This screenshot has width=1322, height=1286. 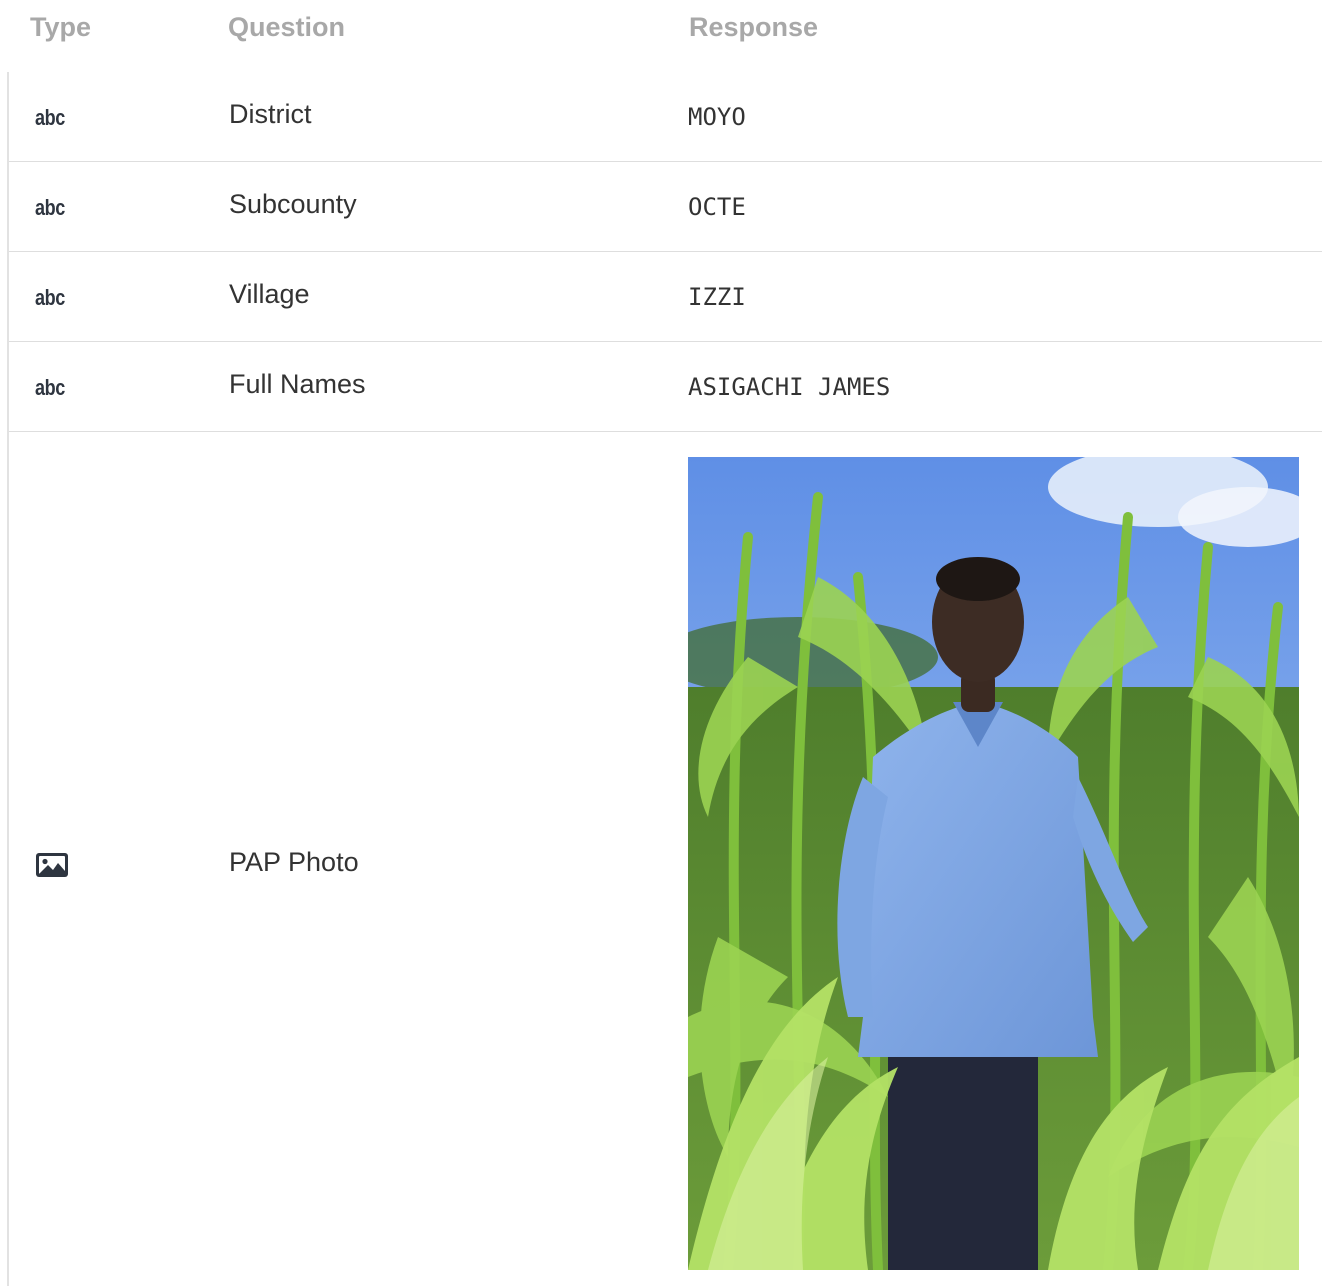 What do you see at coordinates (665, 207) in the screenshot?
I see `table-row-subcounty: abc Subcounty OCTE` at bounding box center [665, 207].